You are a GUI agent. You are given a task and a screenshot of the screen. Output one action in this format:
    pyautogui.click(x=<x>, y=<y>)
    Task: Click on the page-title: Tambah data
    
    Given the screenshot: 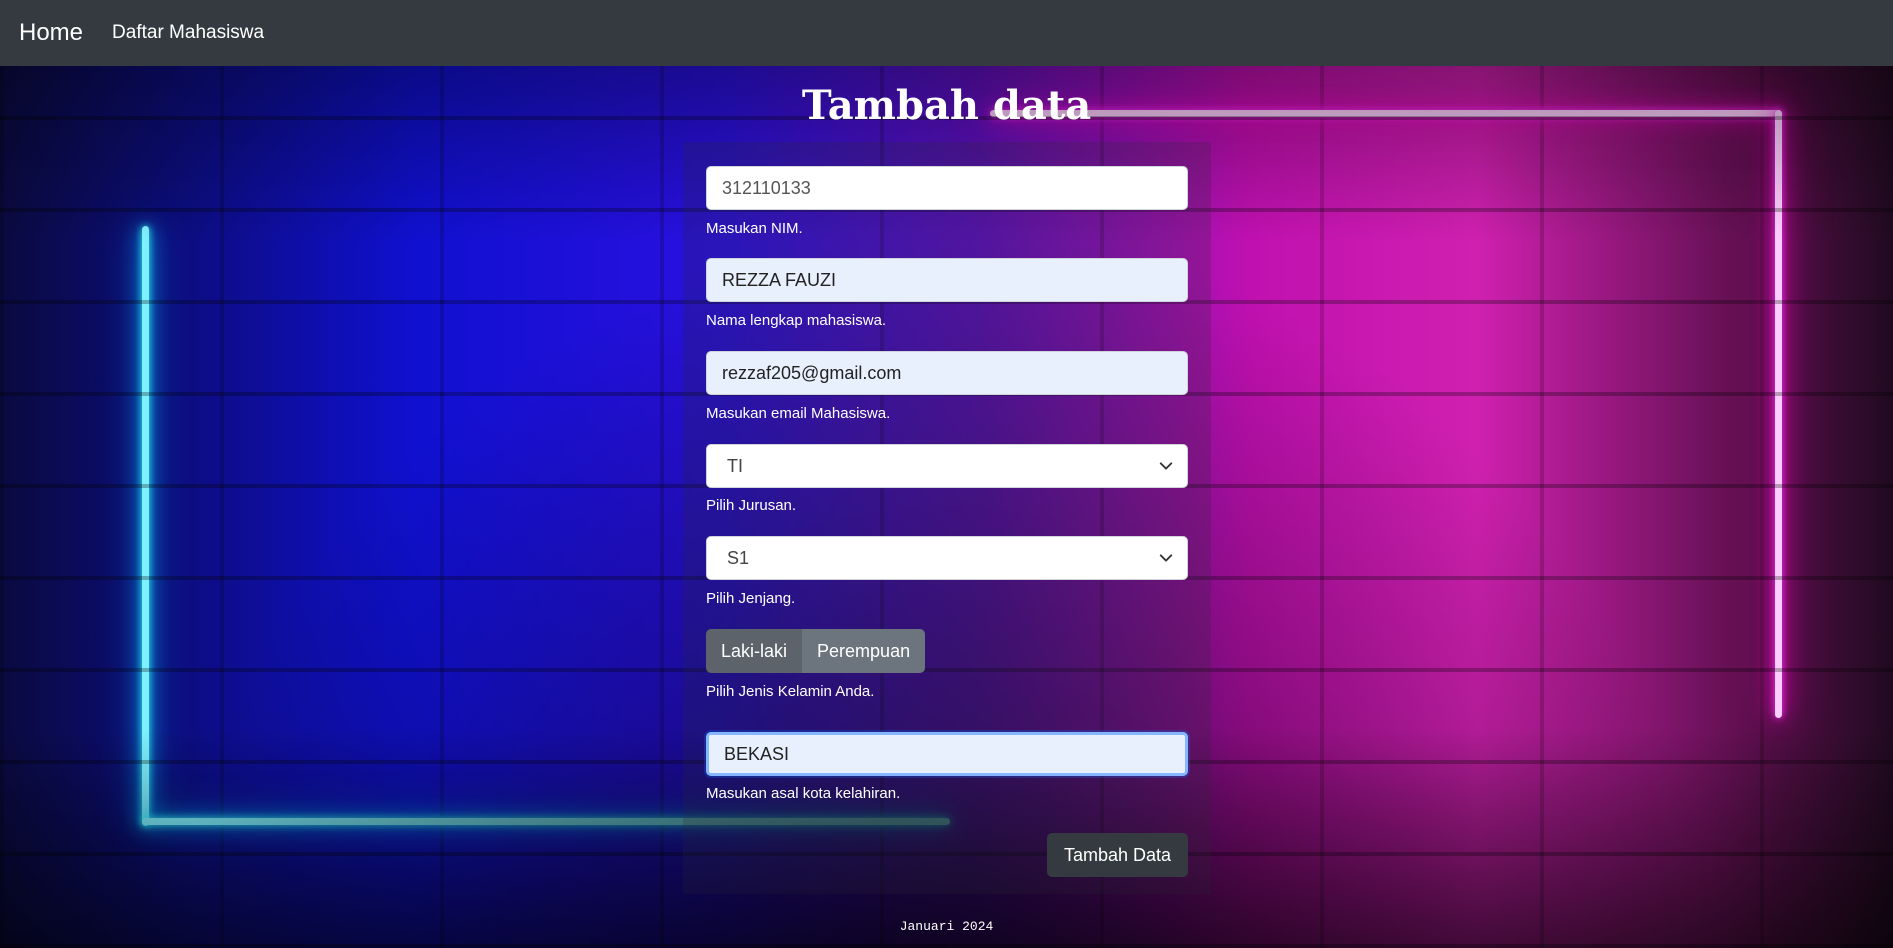 What is the action you would take?
    pyautogui.click(x=946, y=105)
    